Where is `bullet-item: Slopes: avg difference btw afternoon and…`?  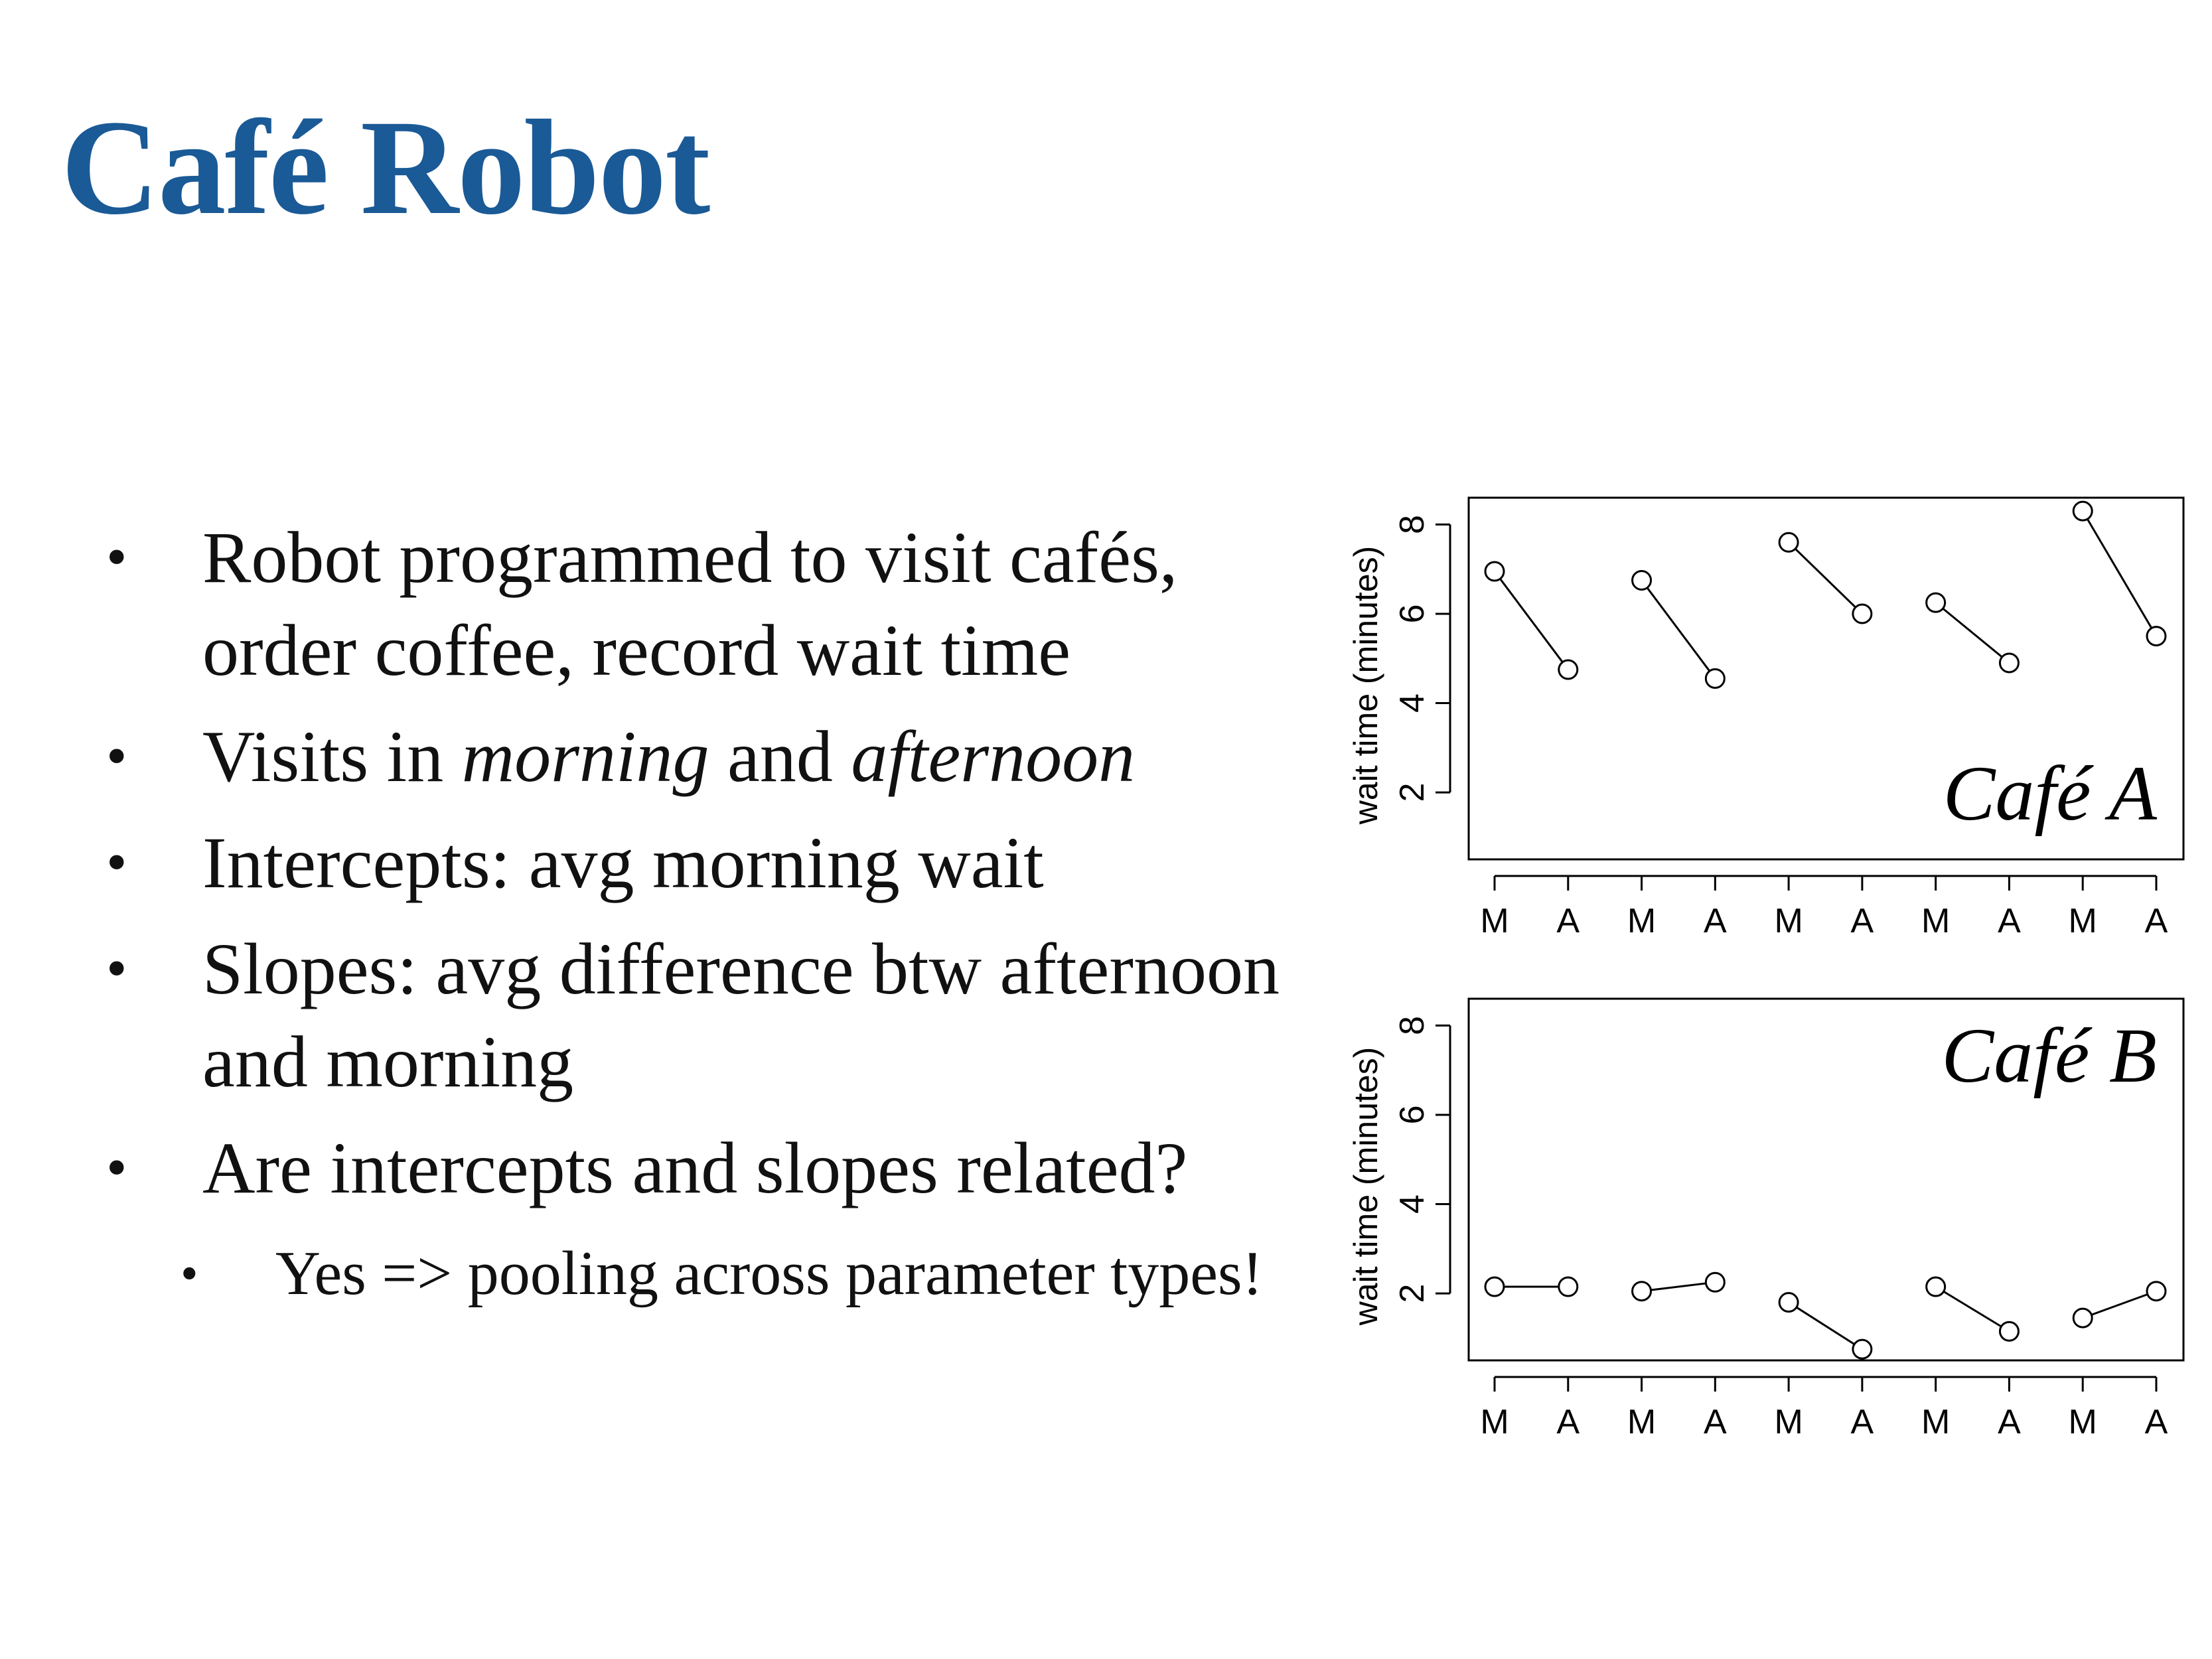 bullet-item: Slopes: avg difference btw afternoon and… is located at coordinates (703, 1015).